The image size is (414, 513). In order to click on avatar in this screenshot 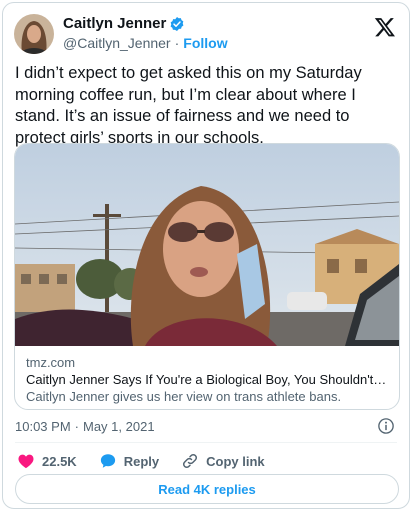, I will do `click(34, 34)`.